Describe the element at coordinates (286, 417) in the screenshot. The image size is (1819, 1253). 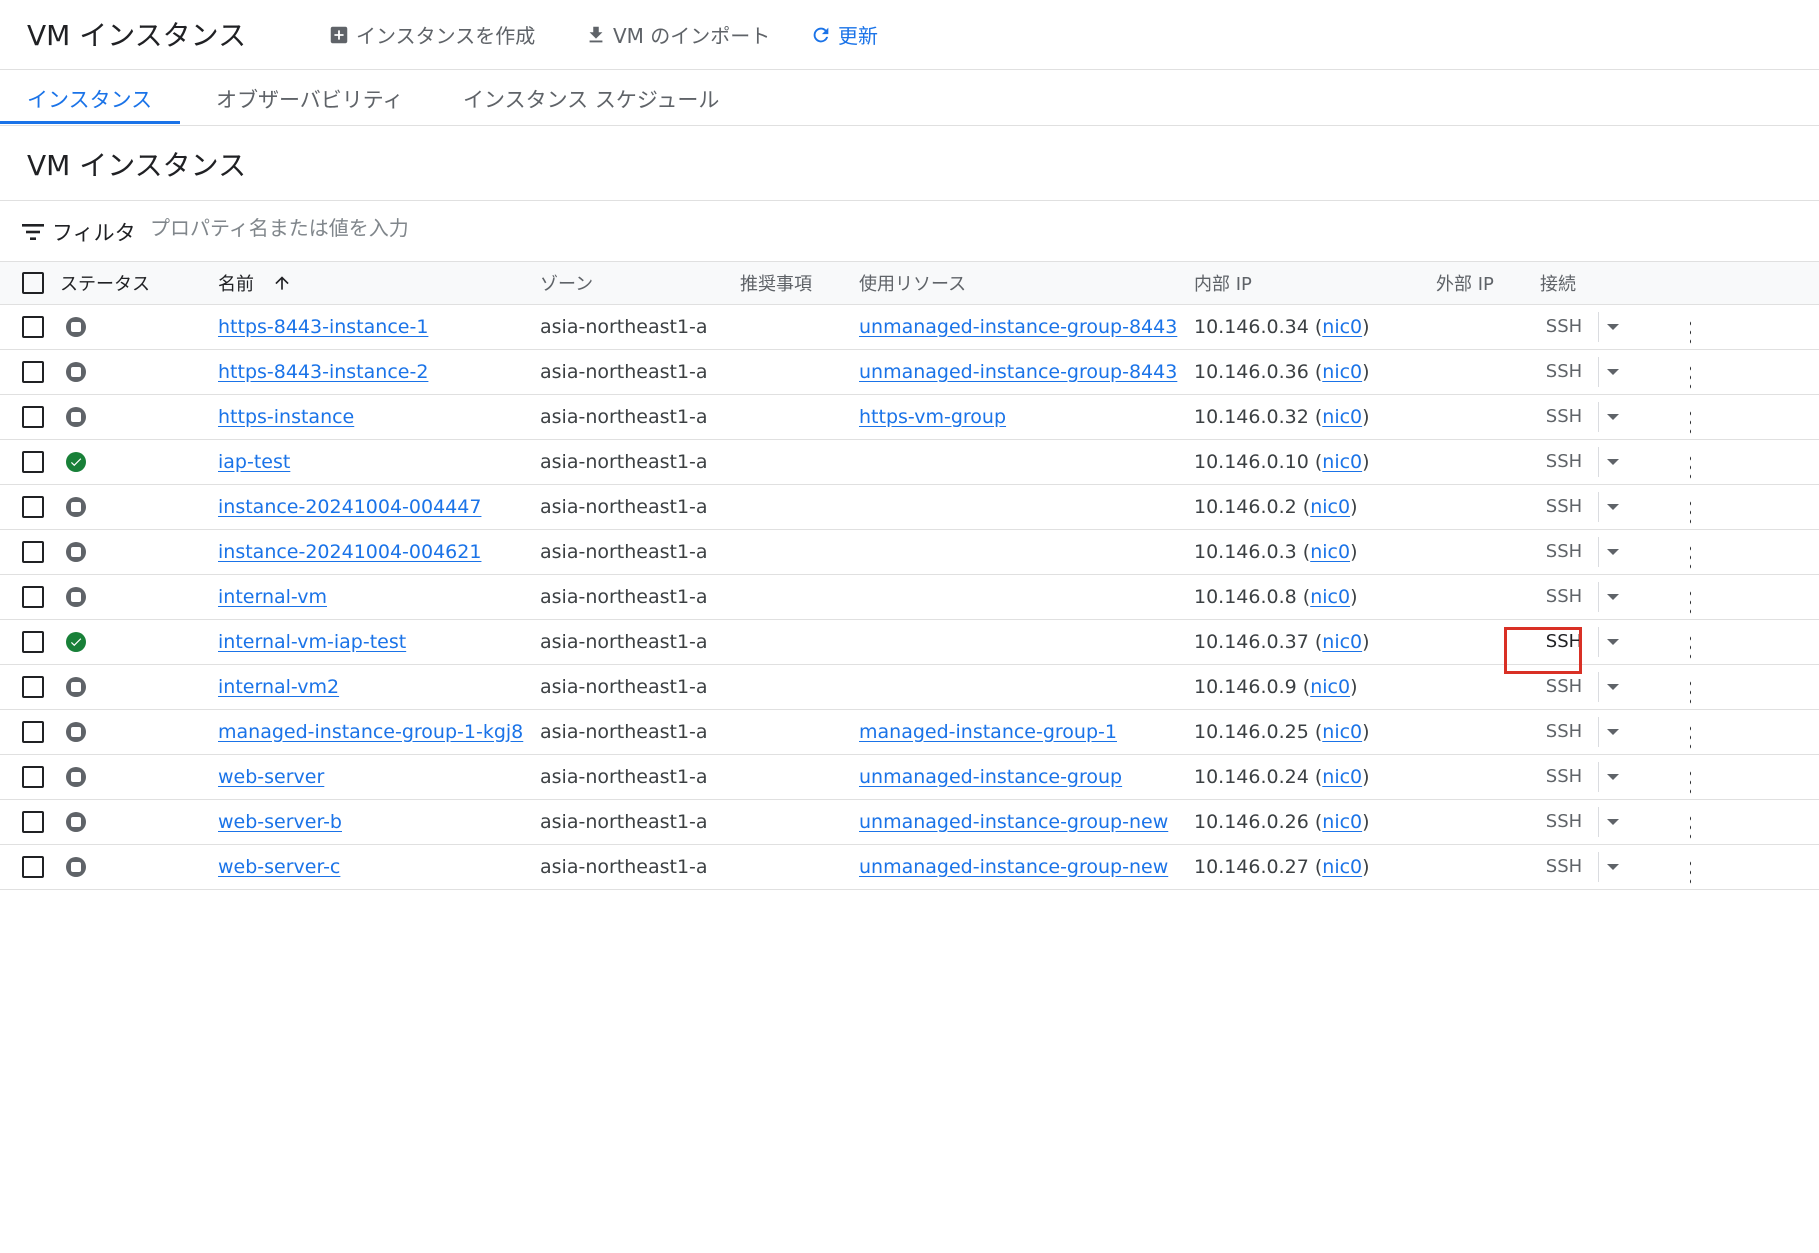
I see `instance-name-link: https-instance` at that location.